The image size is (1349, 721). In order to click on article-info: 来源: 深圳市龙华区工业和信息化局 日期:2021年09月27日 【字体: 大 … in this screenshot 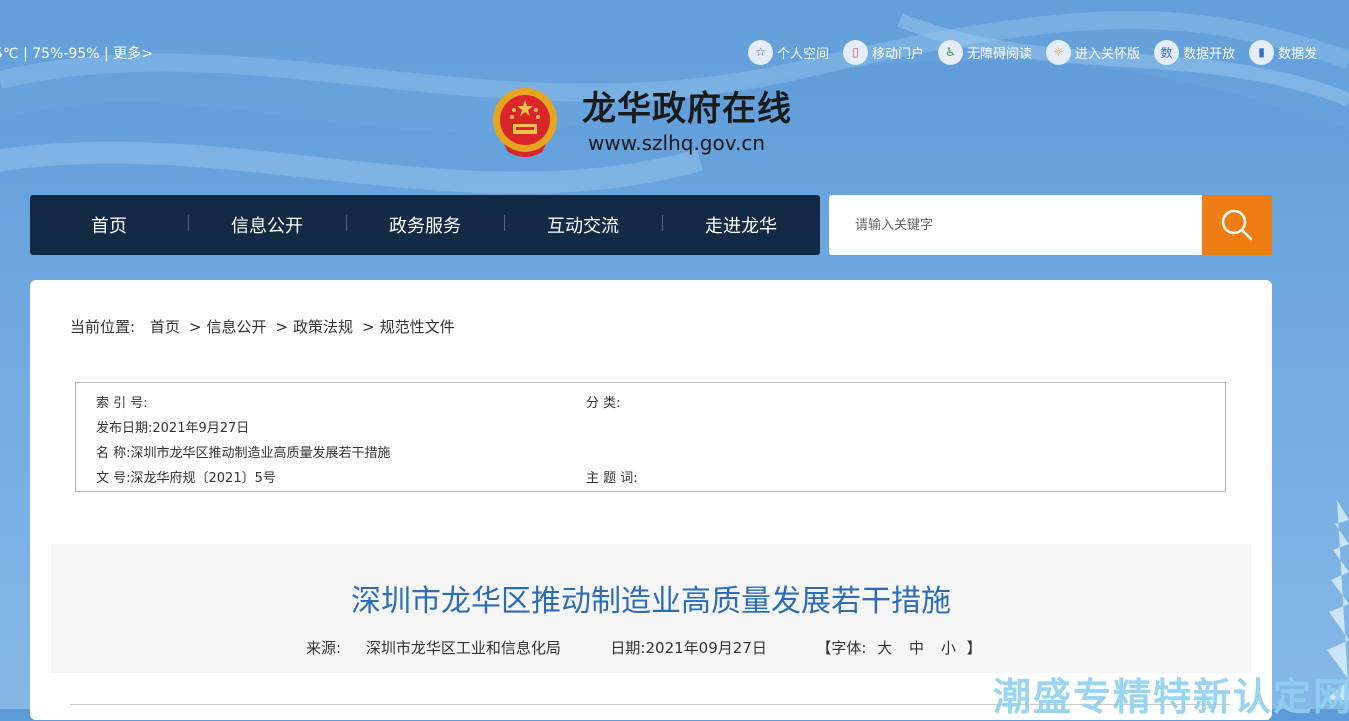, I will do `click(644, 647)`.